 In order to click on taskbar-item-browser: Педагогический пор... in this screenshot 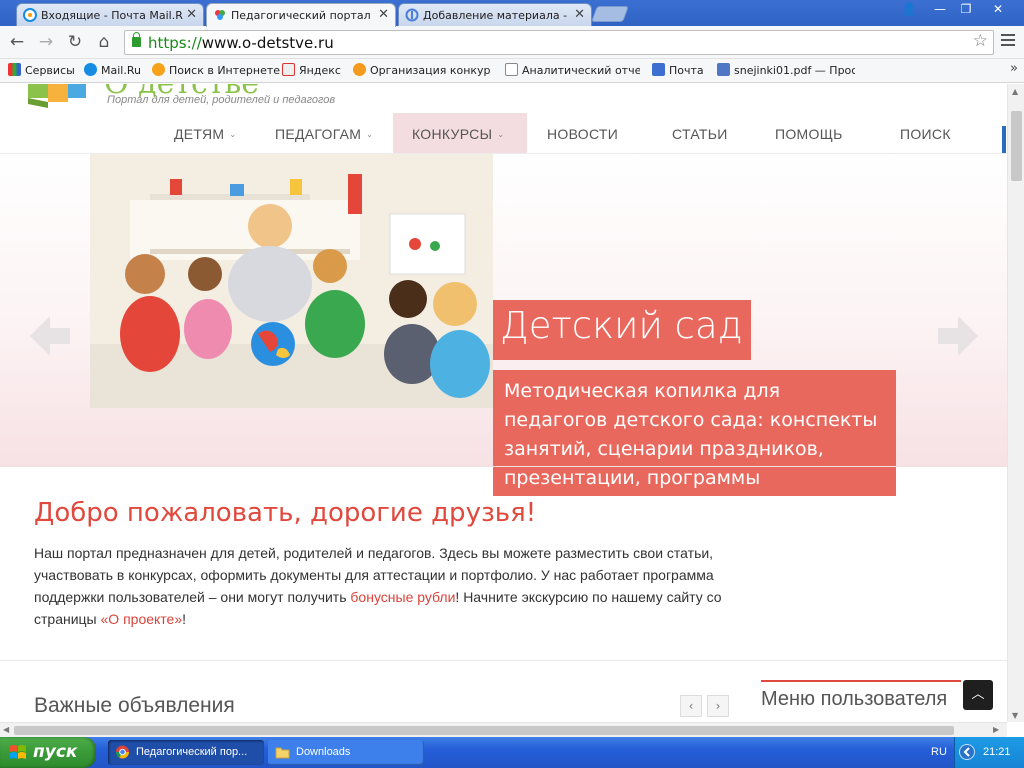, I will do `click(186, 752)`.